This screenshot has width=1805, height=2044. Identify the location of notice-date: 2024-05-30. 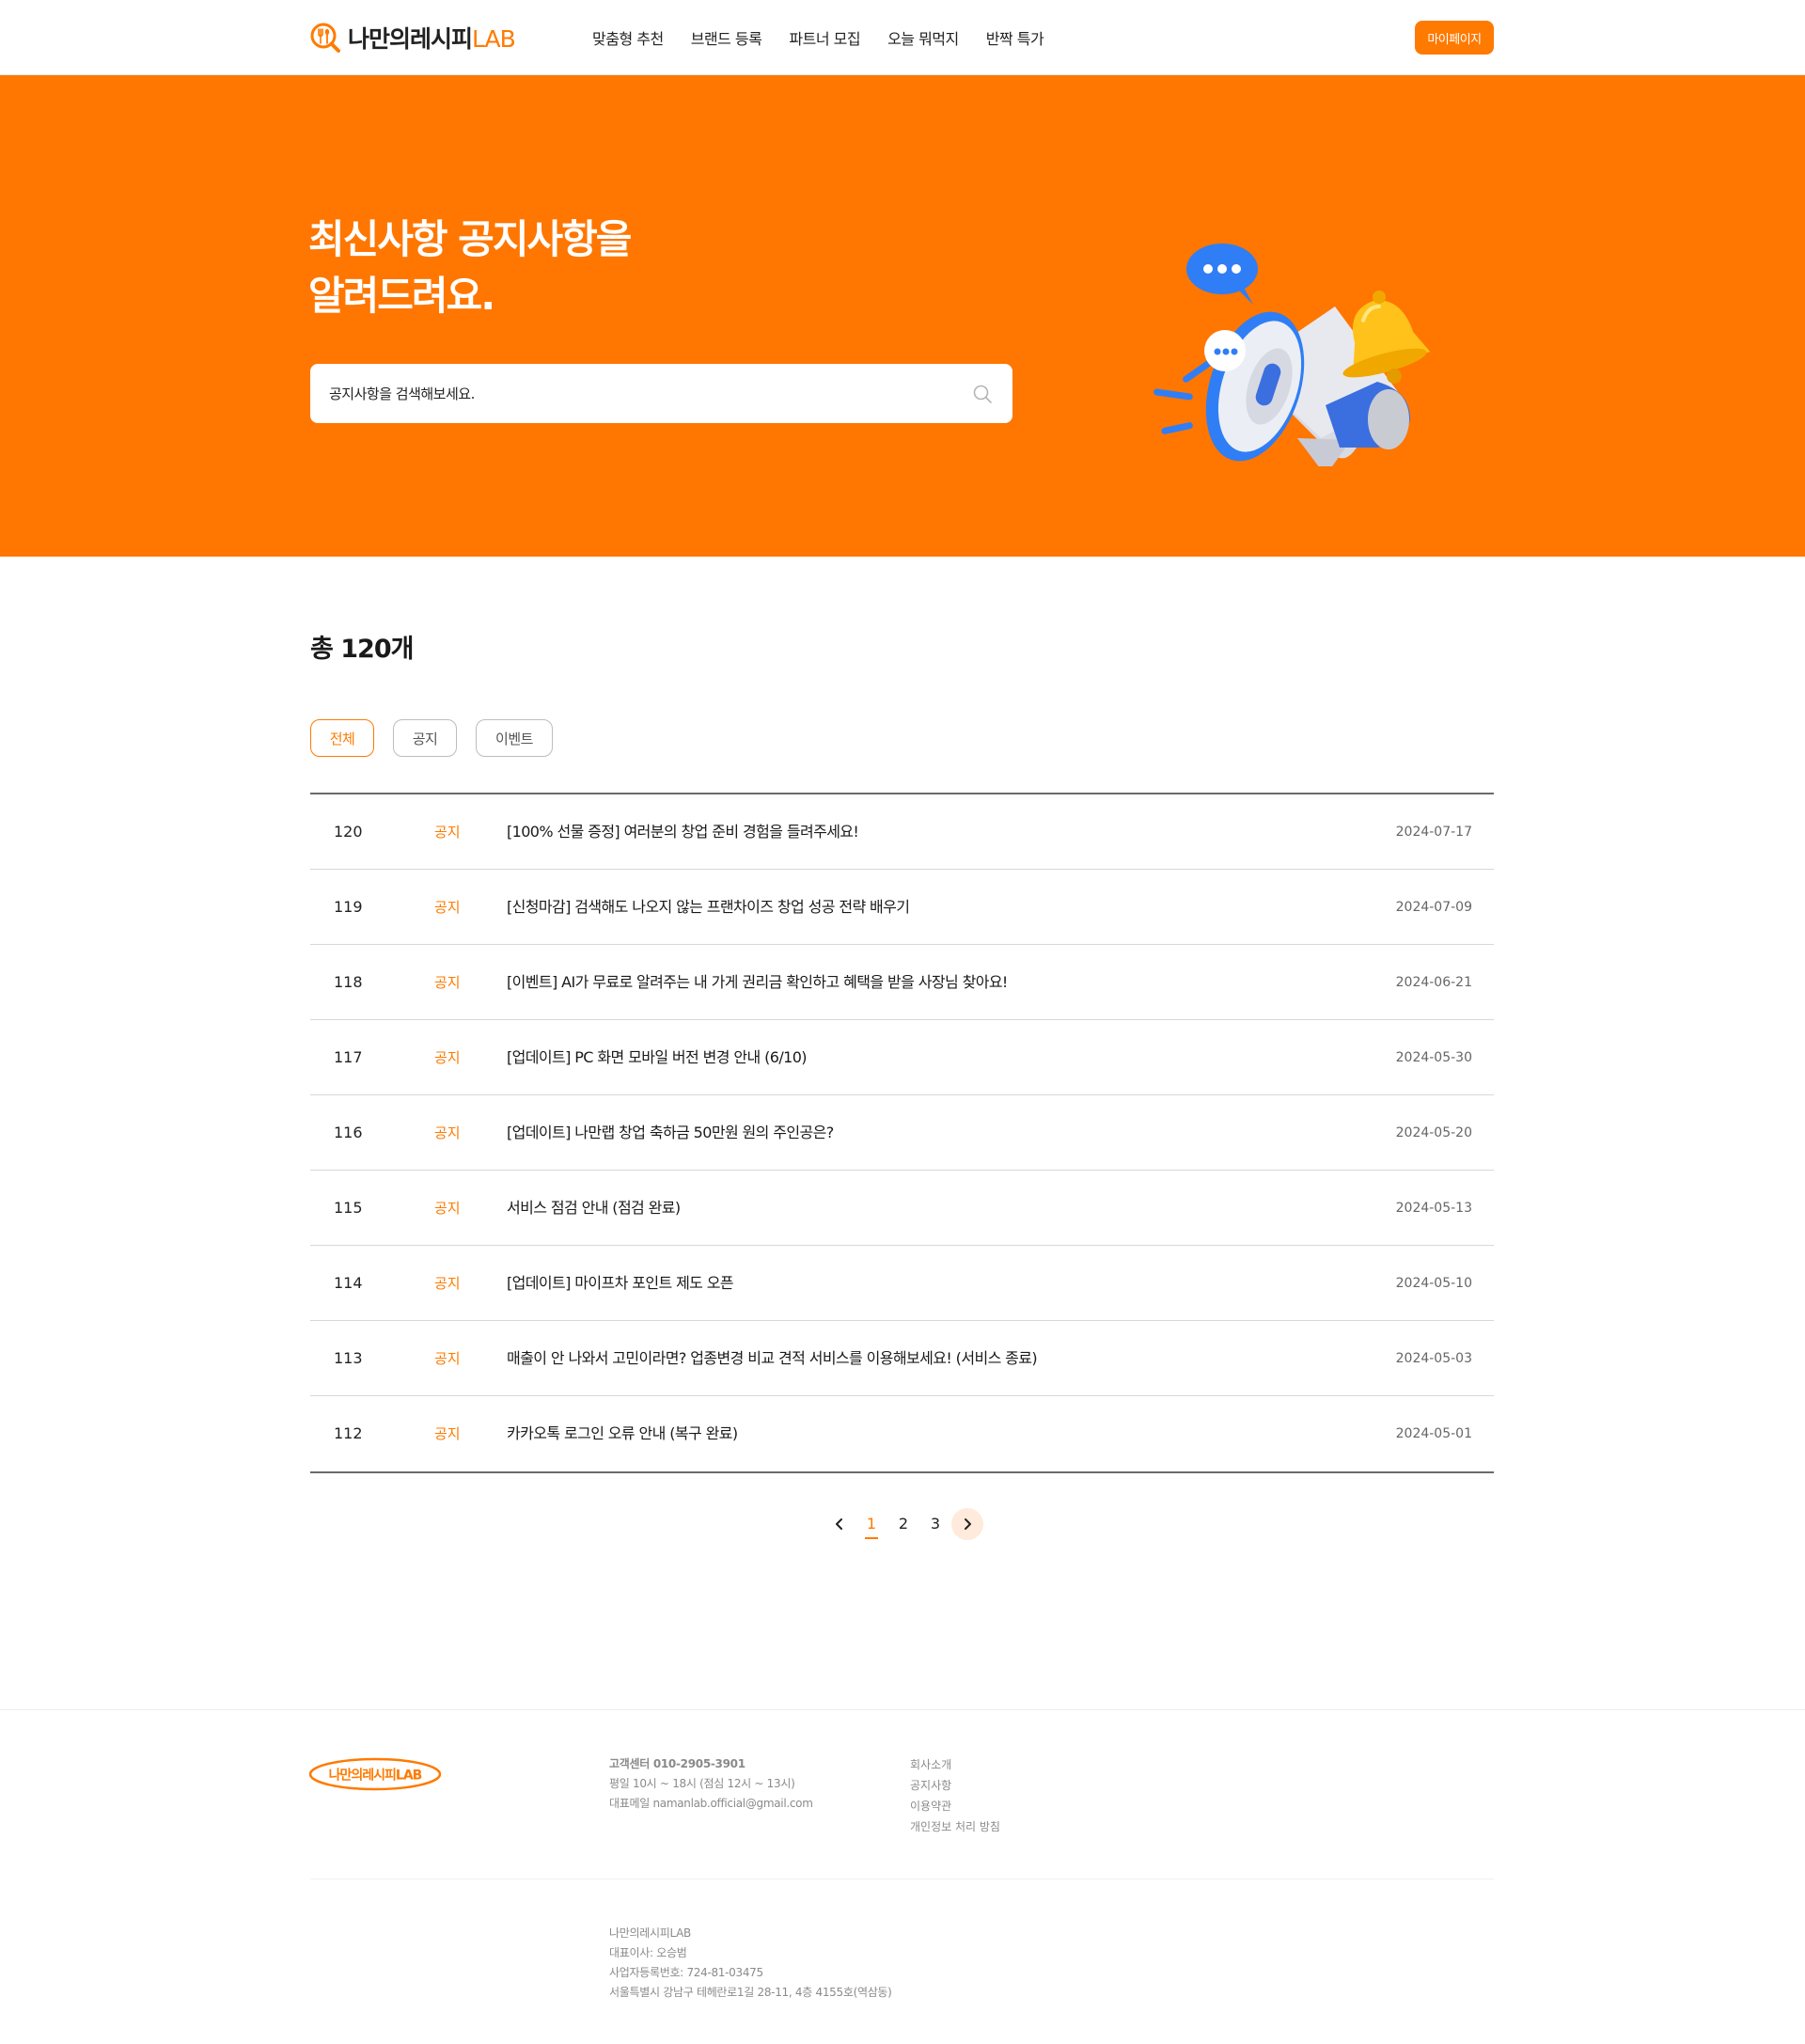
(1433, 1057).